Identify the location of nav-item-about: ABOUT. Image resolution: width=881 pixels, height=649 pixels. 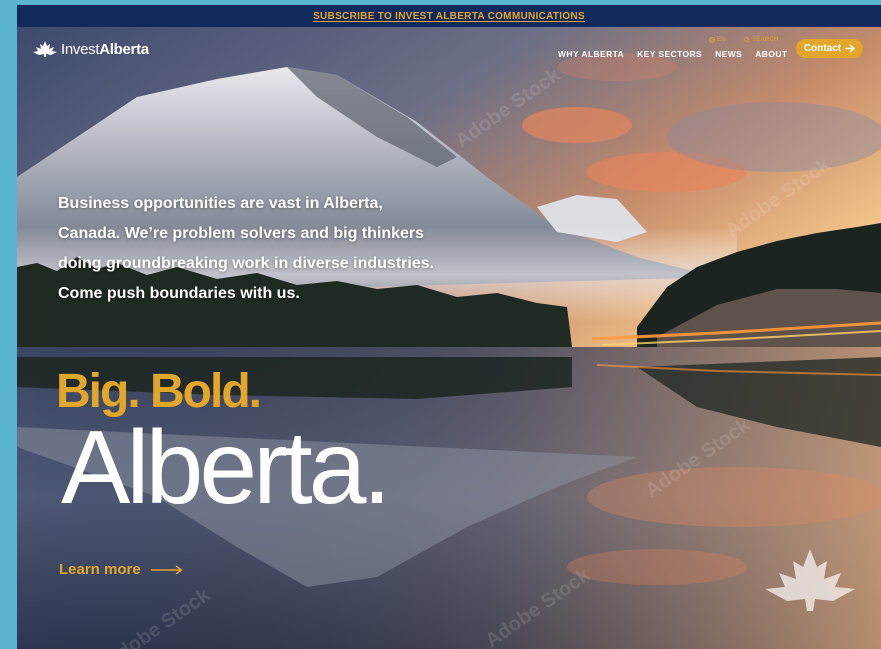
(771, 54).